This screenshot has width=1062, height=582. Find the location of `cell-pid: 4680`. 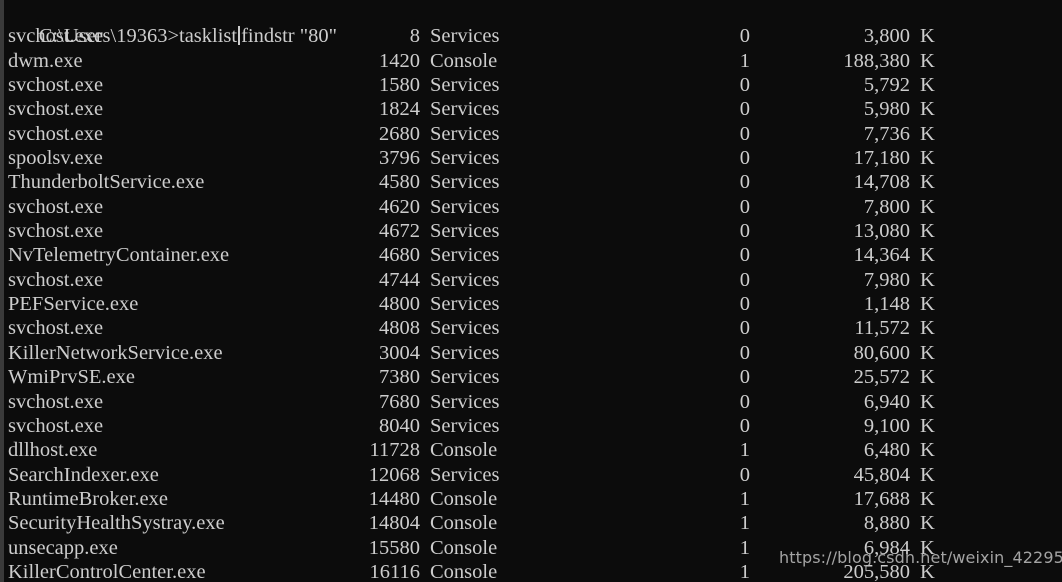

cell-pid: 4680 is located at coordinates (399, 255).